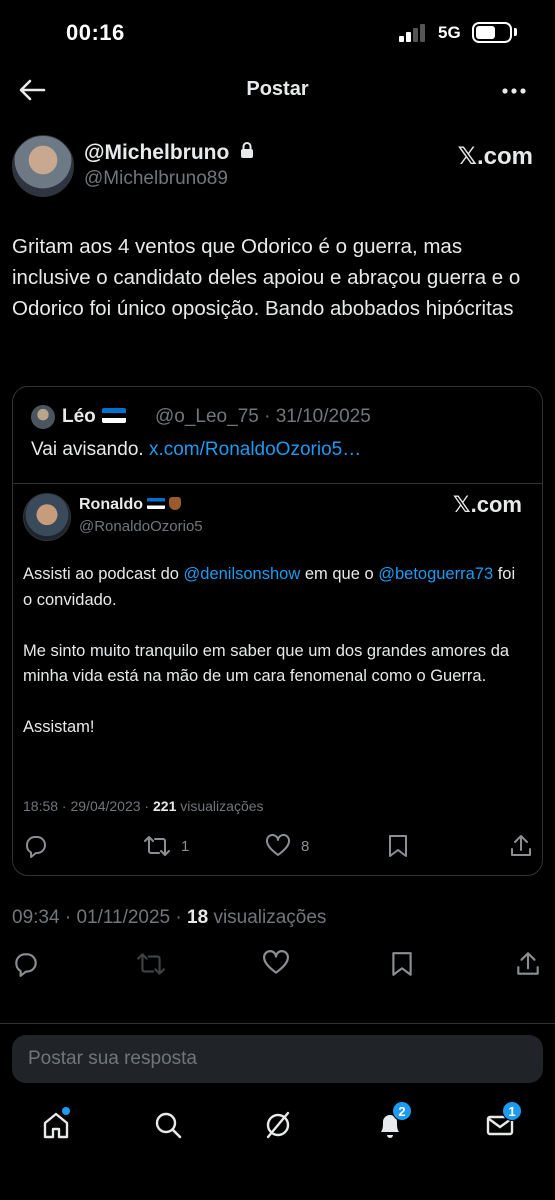 The height and width of the screenshot is (1200, 555). Describe the element at coordinates (59, 727) in the screenshot. I see `embedded-paragraph: Assistam!` at that location.